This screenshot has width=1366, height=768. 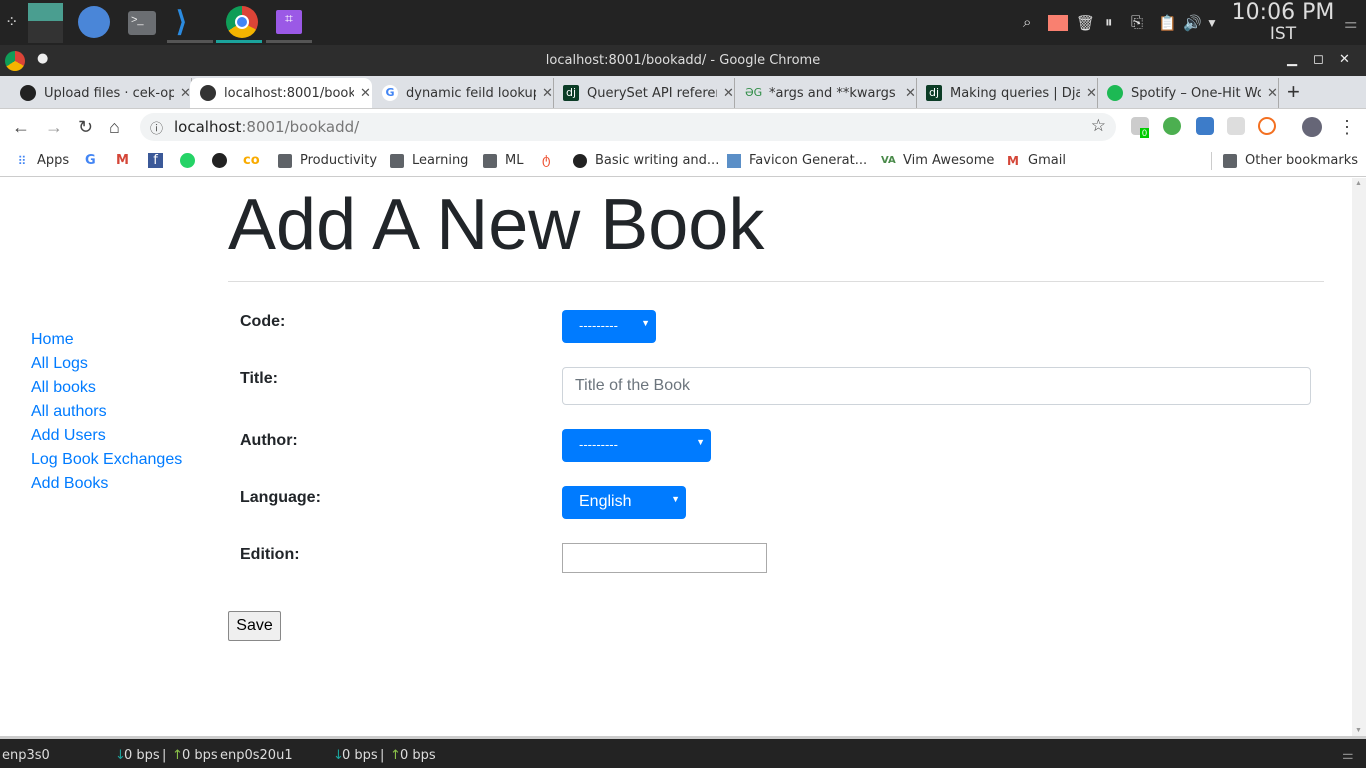 I want to click on language-select-value: English, so click(x=605, y=501).